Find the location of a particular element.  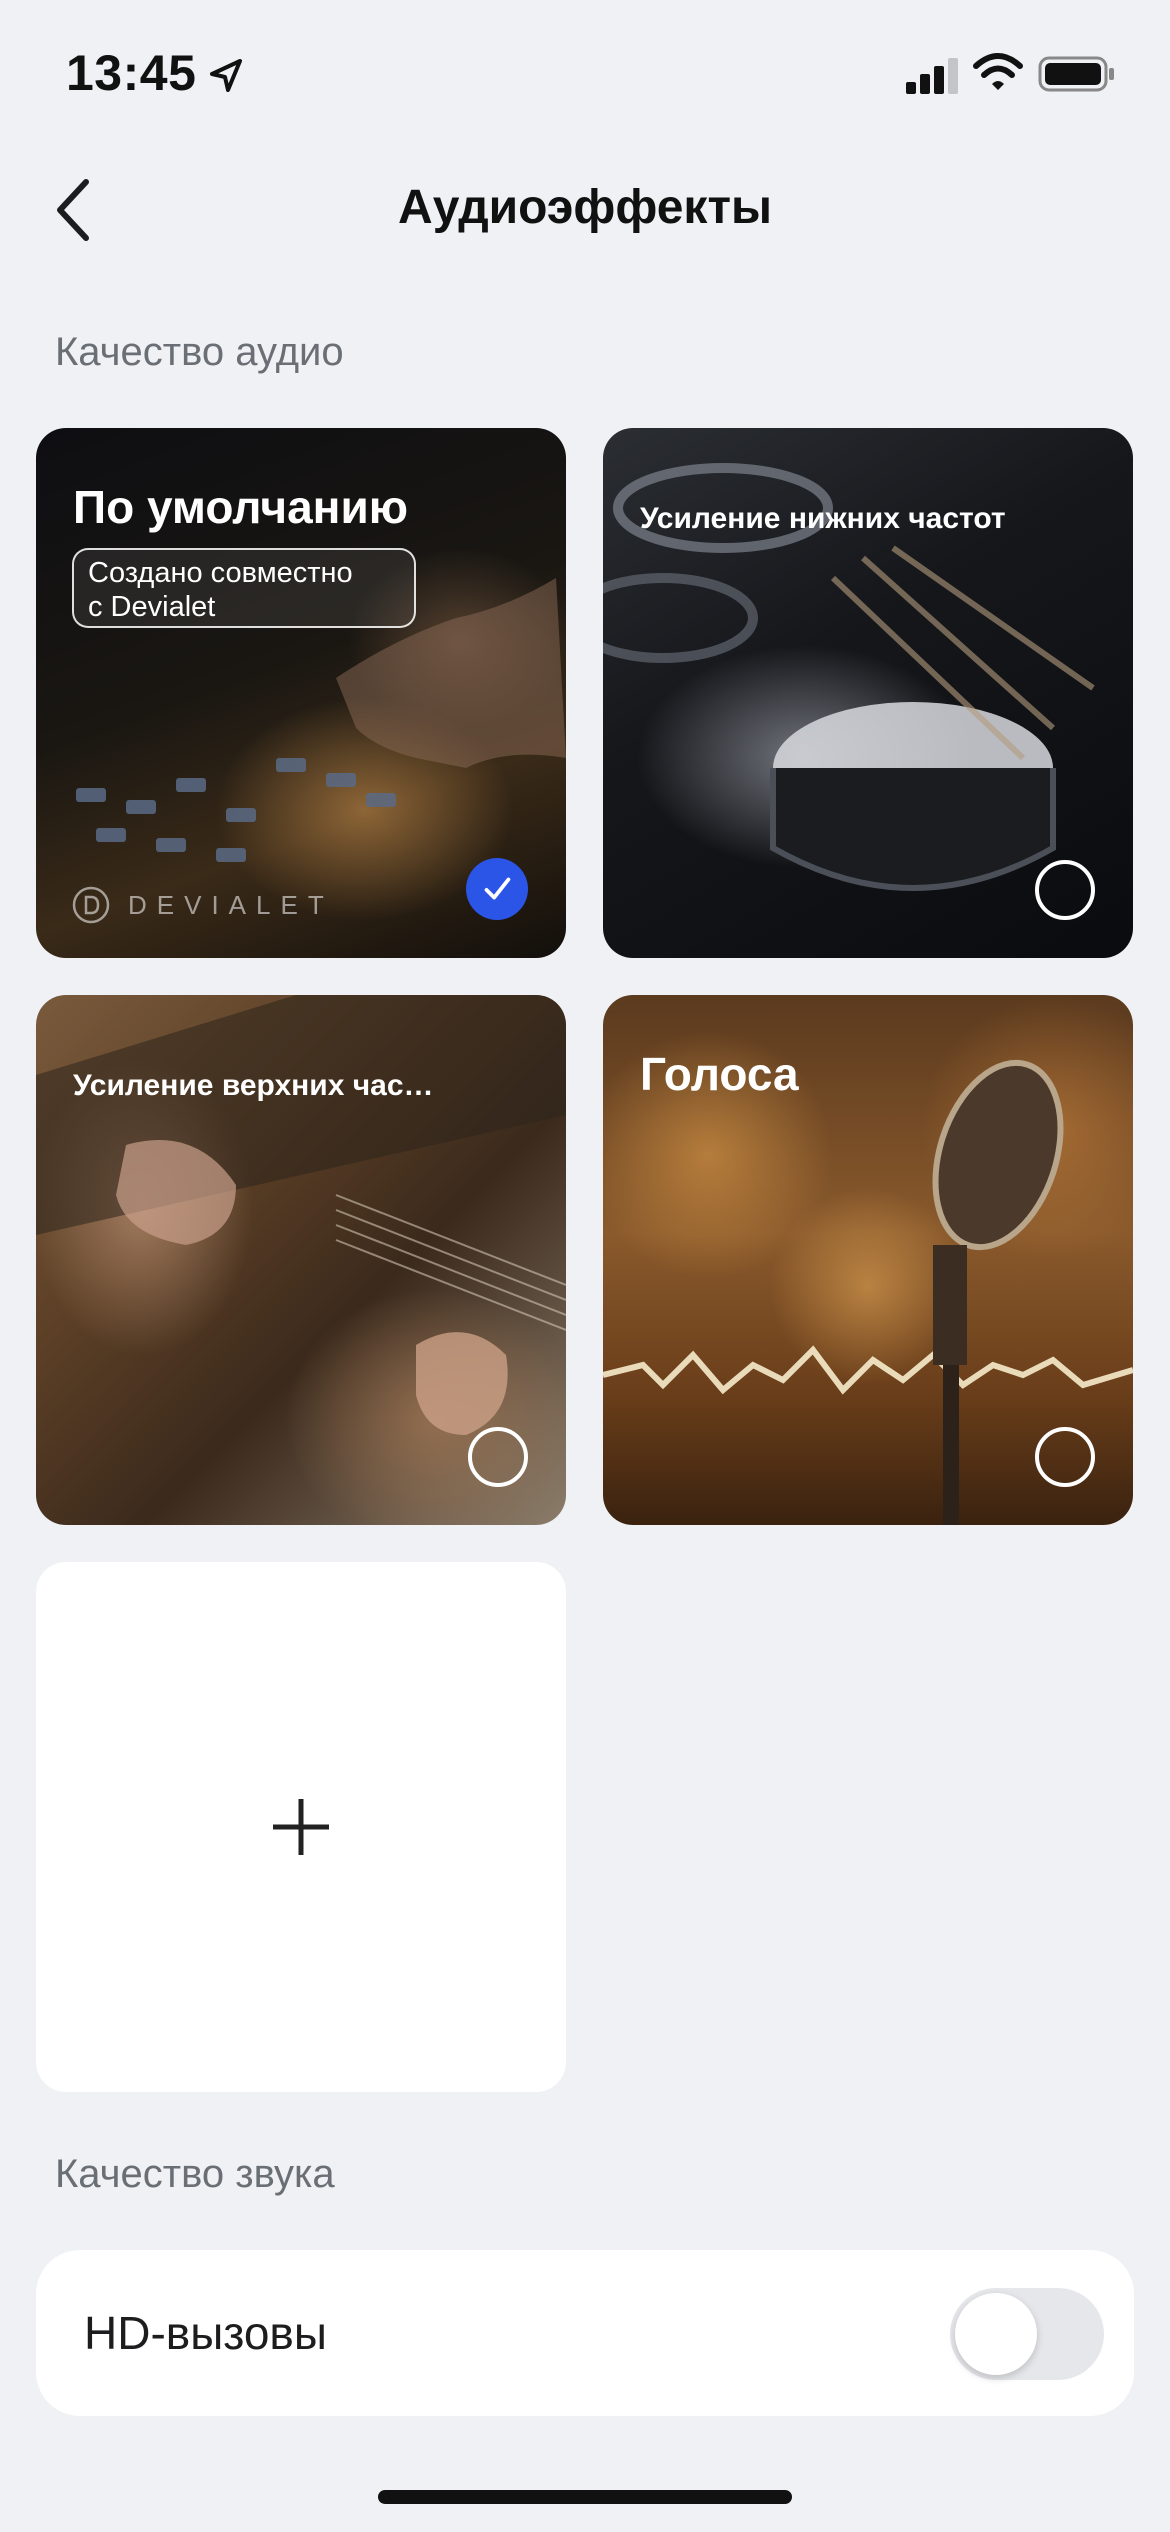

devialet-logo-icon is located at coordinates (91, 905).